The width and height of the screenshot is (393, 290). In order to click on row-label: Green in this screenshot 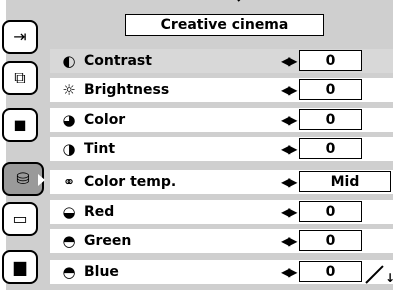, I will do `click(108, 241)`.